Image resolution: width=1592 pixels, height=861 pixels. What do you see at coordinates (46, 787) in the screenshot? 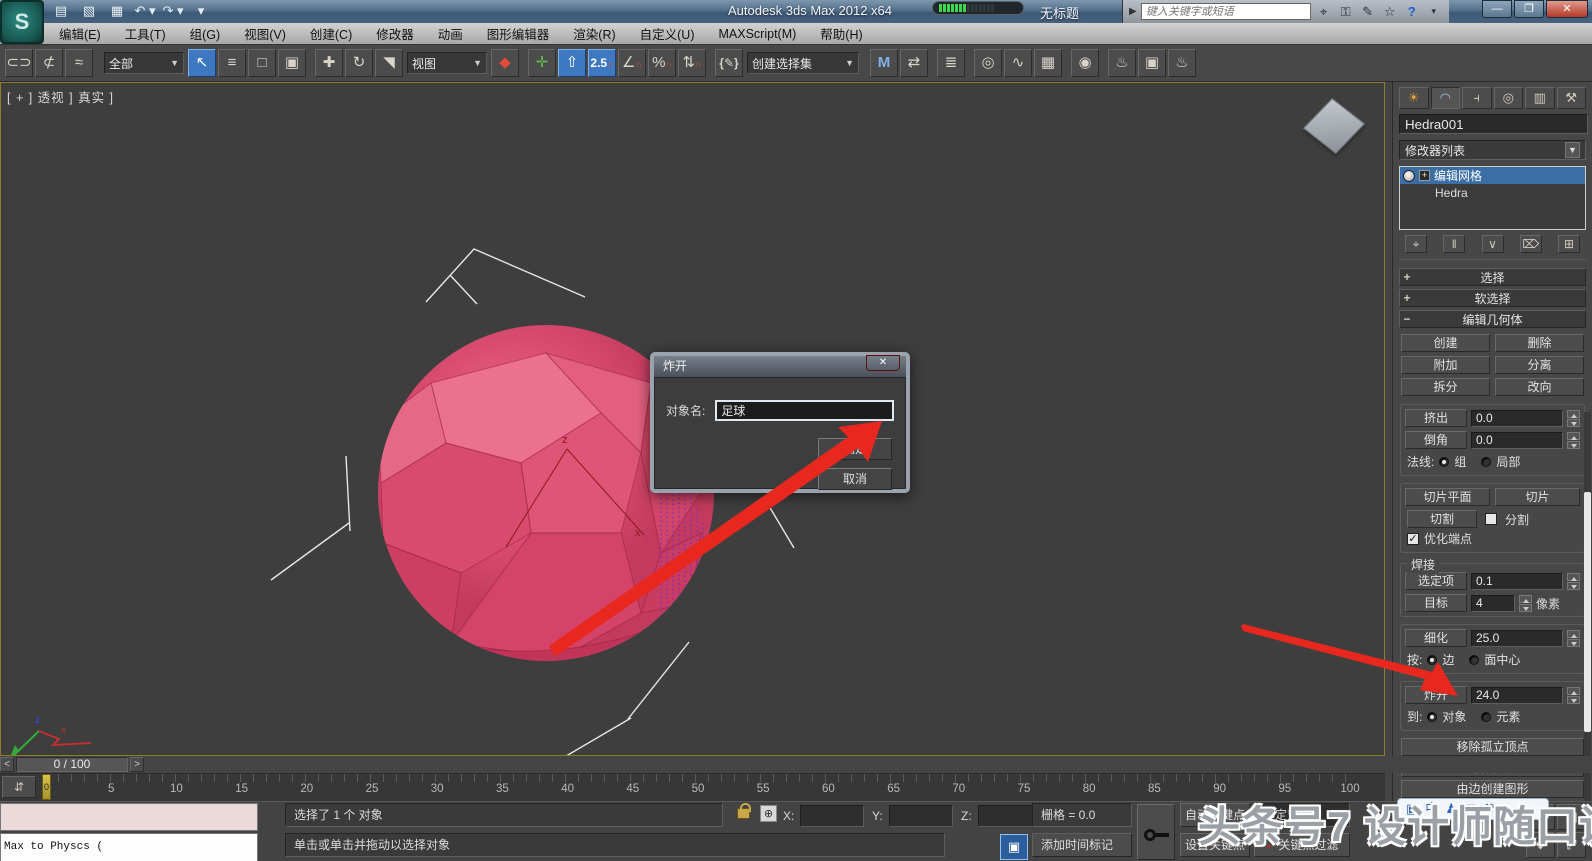
I see `current-frame-marker: 0` at bounding box center [46, 787].